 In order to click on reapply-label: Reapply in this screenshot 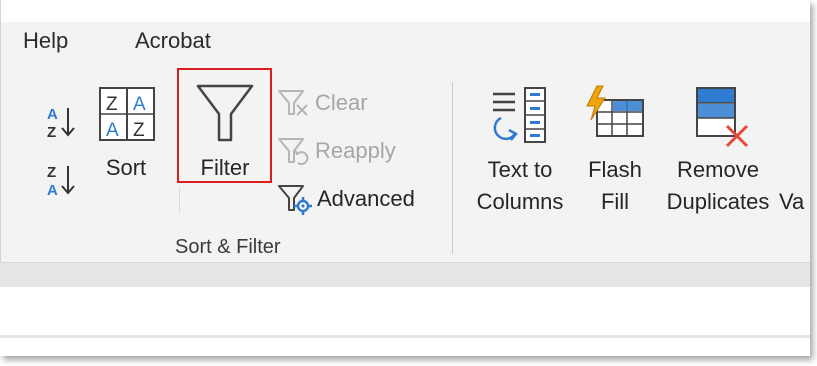, I will do `click(355, 150)`.